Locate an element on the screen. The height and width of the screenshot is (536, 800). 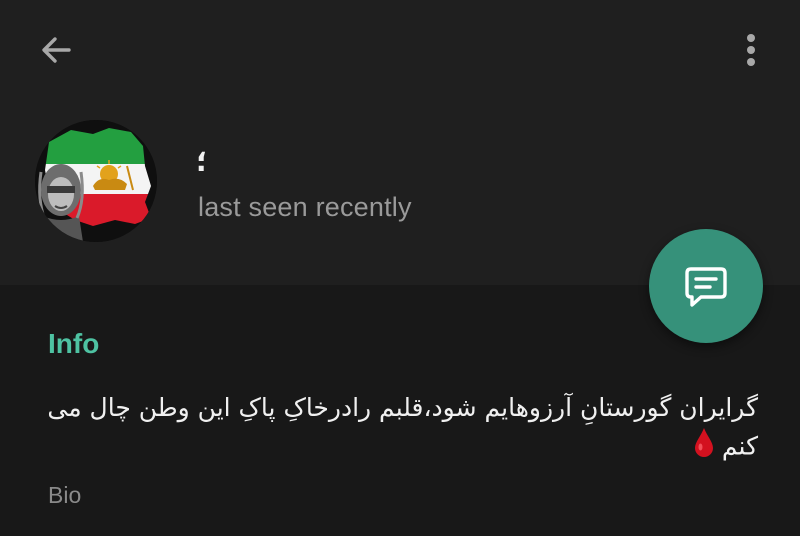
avatar is located at coordinates (96, 181).